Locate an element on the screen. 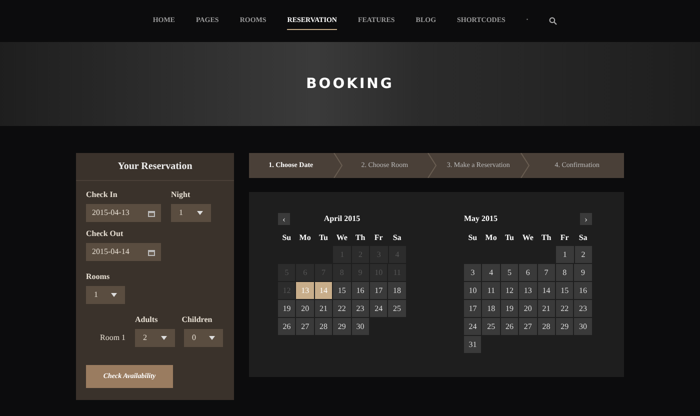 This screenshot has height=416, width=700. field-label: Night is located at coordinates (181, 195).